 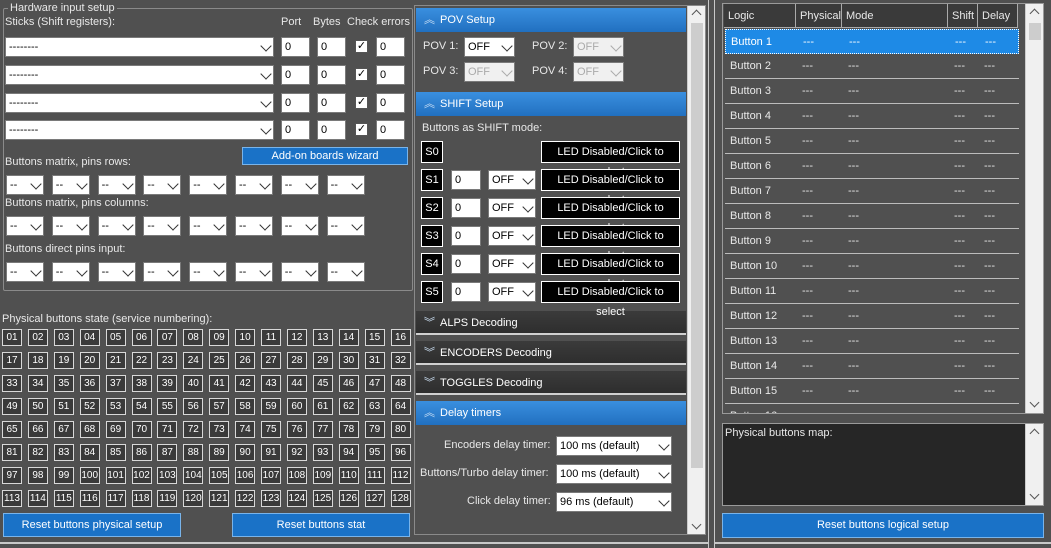 What do you see at coordinates (598, 72) in the screenshot?
I see `pov4-select: OFF` at bounding box center [598, 72].